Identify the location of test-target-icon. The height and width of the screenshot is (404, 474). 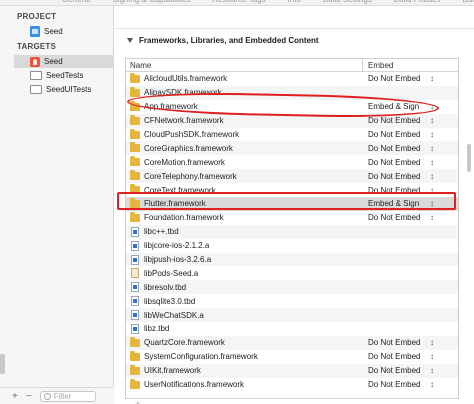
(36, 75).